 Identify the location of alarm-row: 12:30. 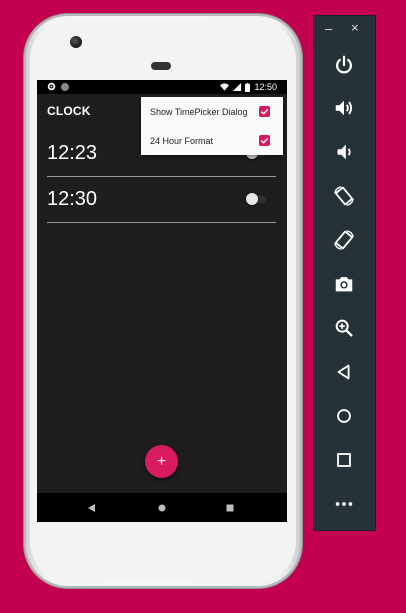
(161, 199).